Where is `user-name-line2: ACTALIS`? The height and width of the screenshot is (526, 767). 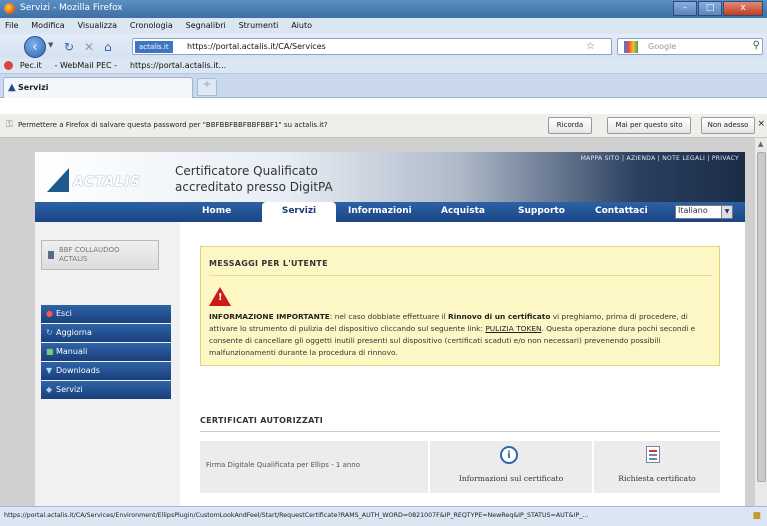
user-name-line2: ACTALIS is located at coordinates (73, 259).